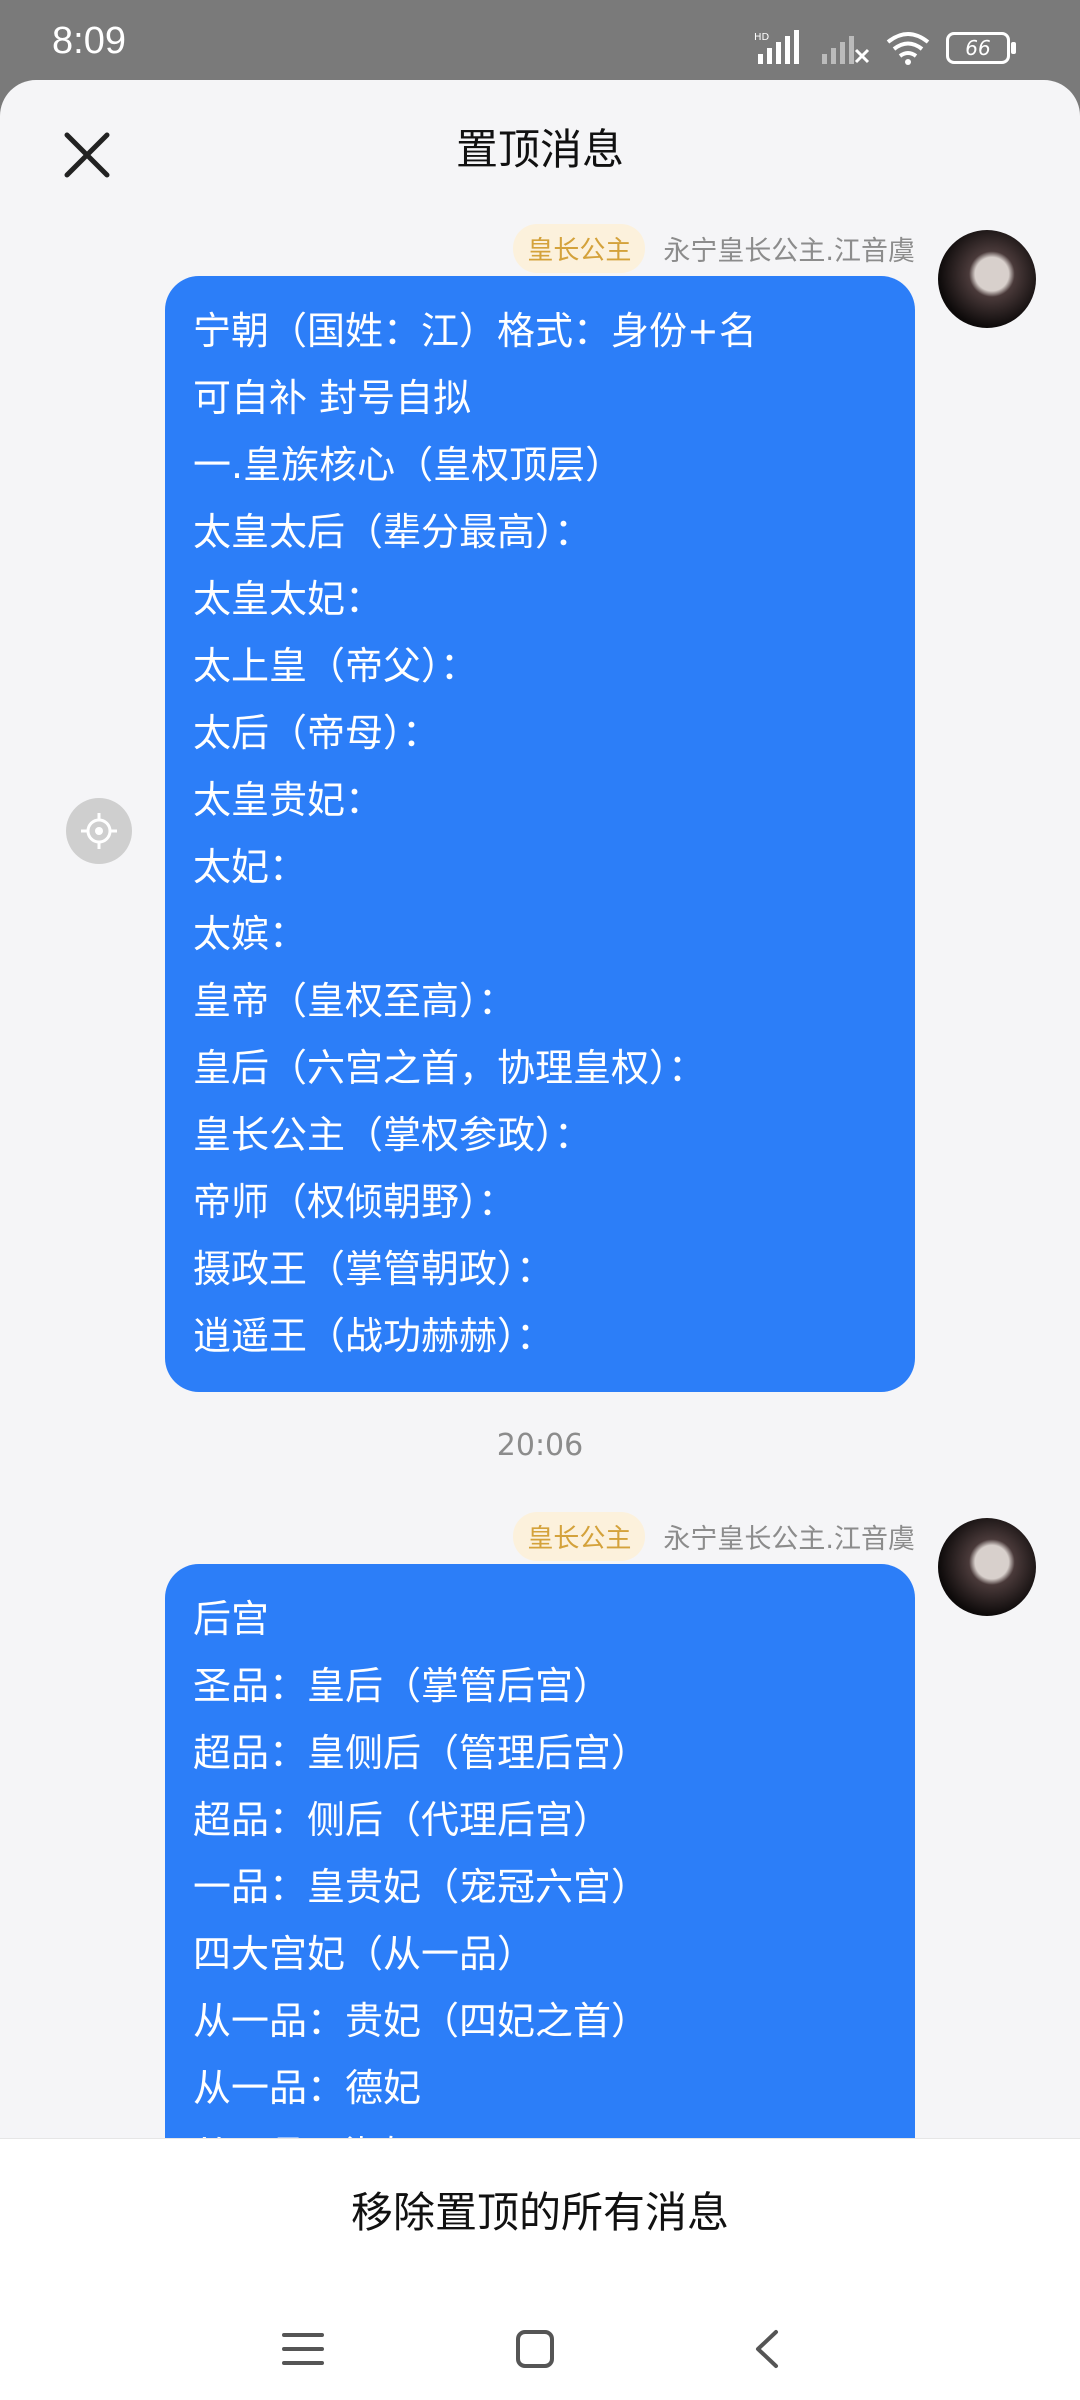 The width and height of the screenshot is (1080, 2400). What do you see at coordinates (540, 2209) in the screenshot?
I see `remove-all-pinned-button: 移除置顶的所有消息` at bounding box center [540, 2209].